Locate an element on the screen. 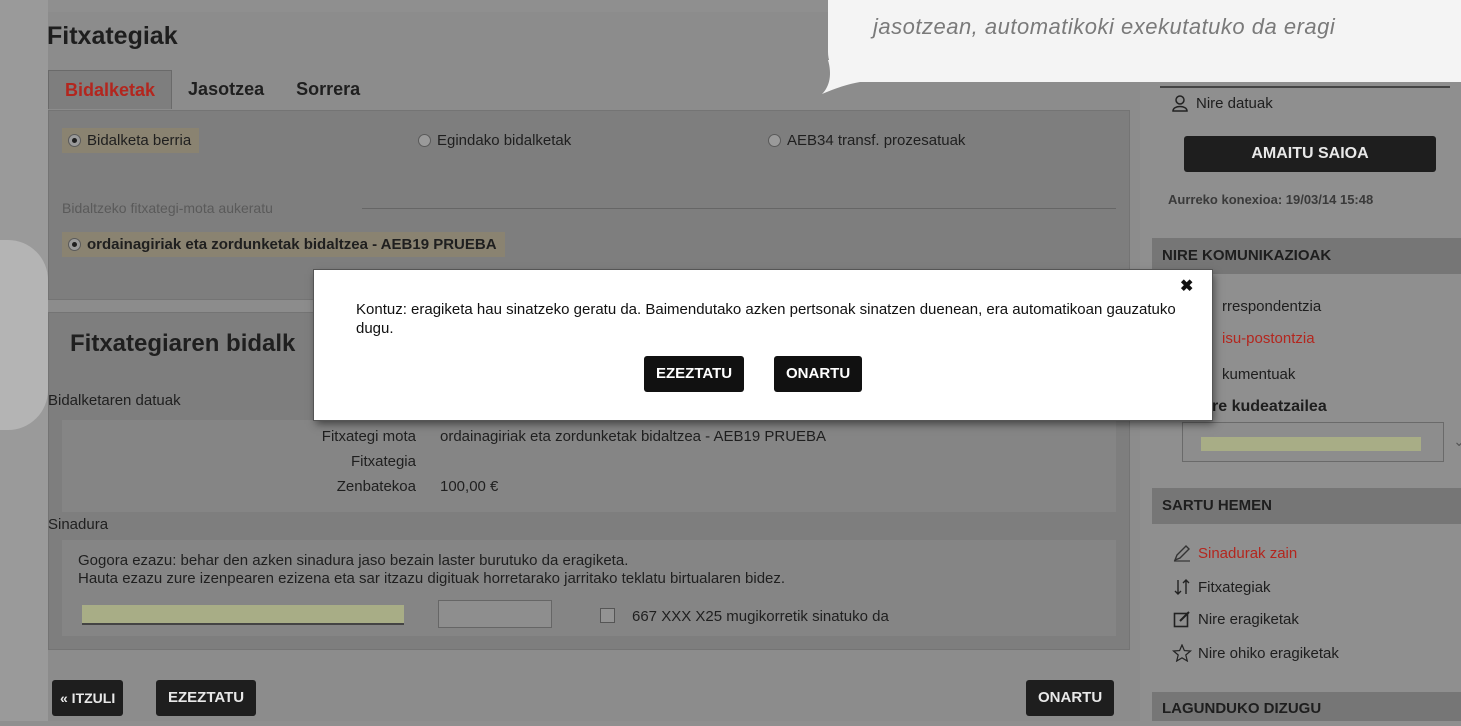 This screenshot has width=1461, height=726. sidebar-item-label: Nire eragiketak is located at coordinates (1248, 619).